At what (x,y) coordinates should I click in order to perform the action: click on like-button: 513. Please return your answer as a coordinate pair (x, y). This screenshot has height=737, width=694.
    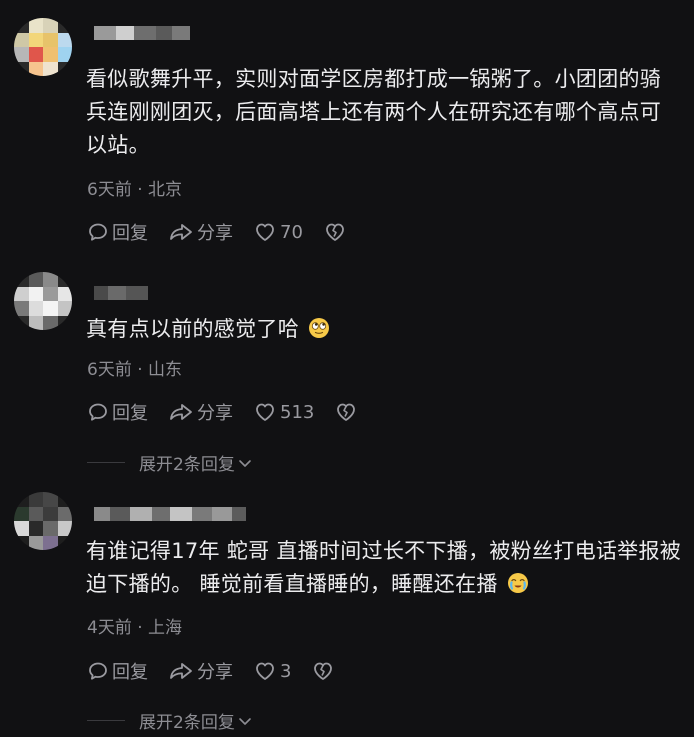
    Looking at the image, I should click on (283, 412).